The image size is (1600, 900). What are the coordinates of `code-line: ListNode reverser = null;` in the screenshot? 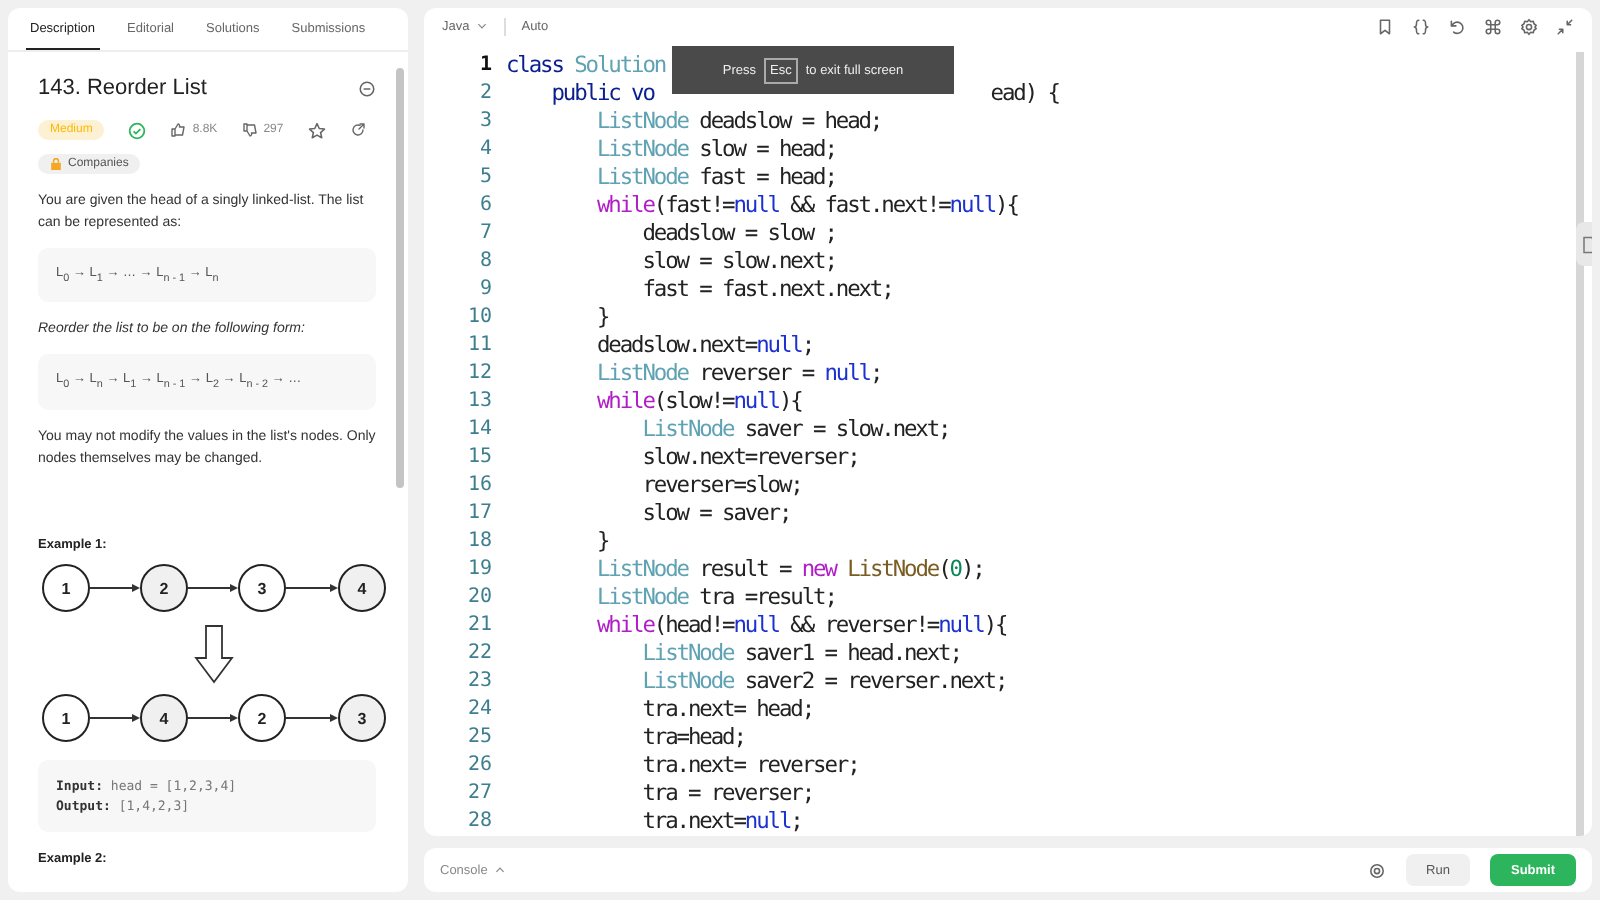 It's located at (738, 374).